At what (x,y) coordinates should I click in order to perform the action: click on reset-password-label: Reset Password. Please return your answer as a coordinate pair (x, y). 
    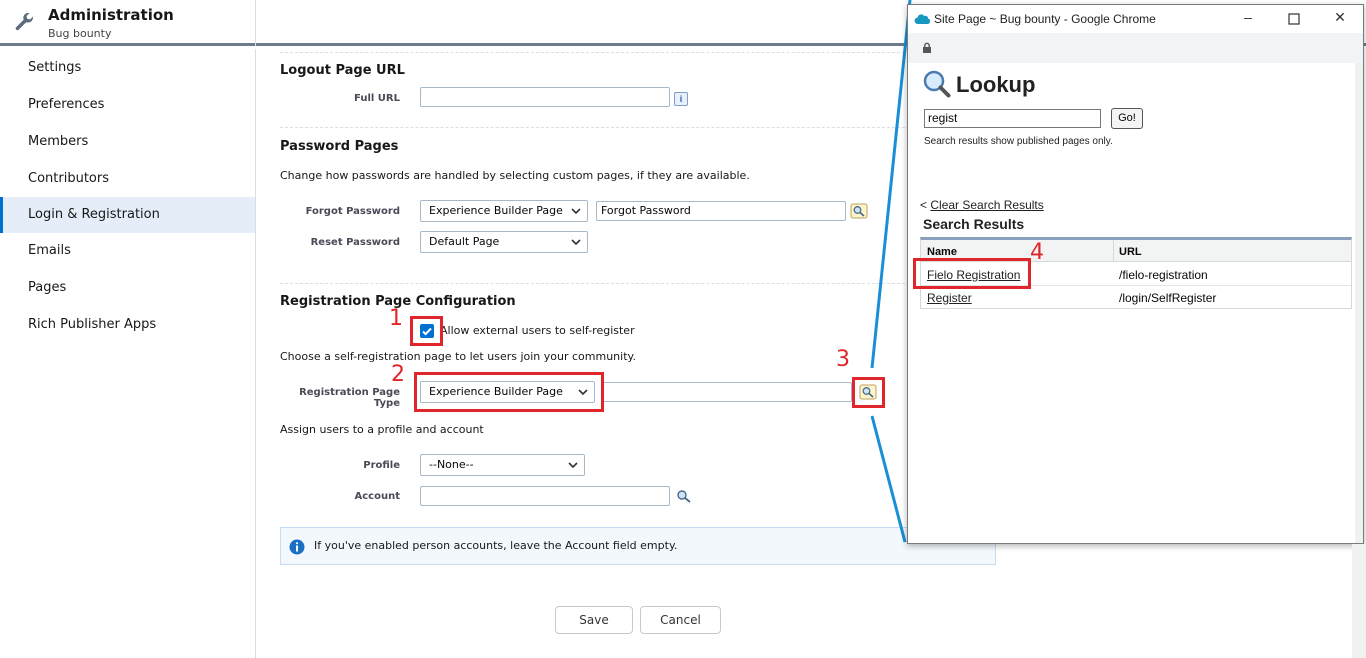
    Looking at the image, I should click on (355, 242).